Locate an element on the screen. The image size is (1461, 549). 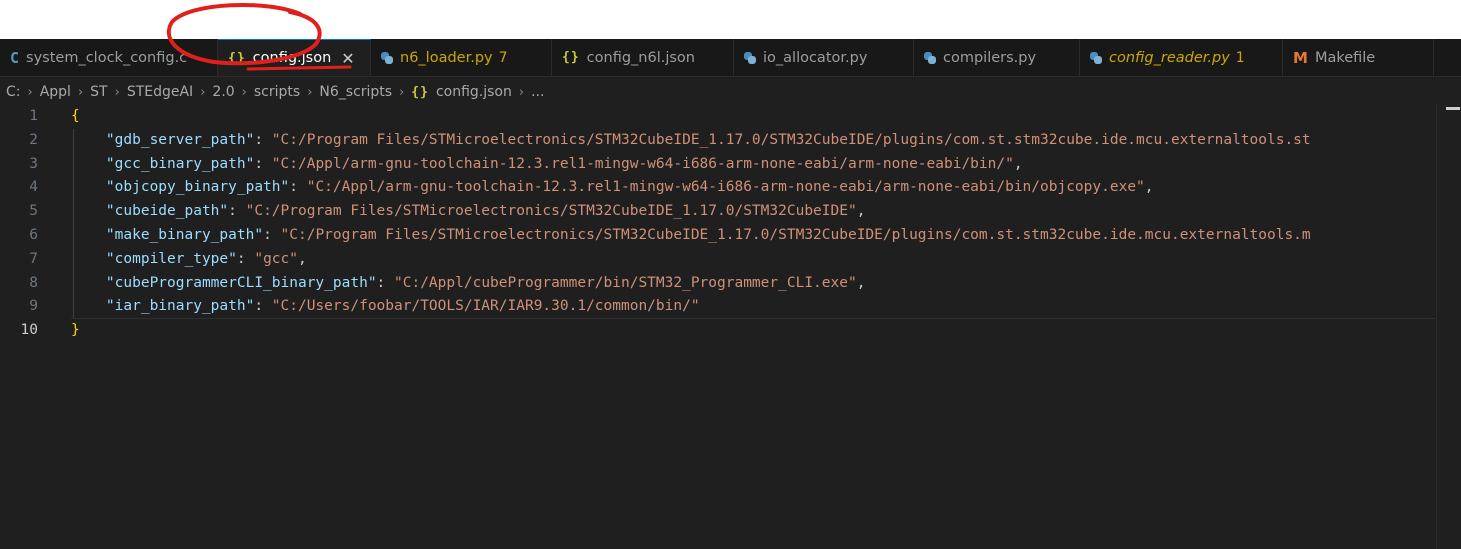
tab-label: config_reader.py is located at coordinates (1169, 57).